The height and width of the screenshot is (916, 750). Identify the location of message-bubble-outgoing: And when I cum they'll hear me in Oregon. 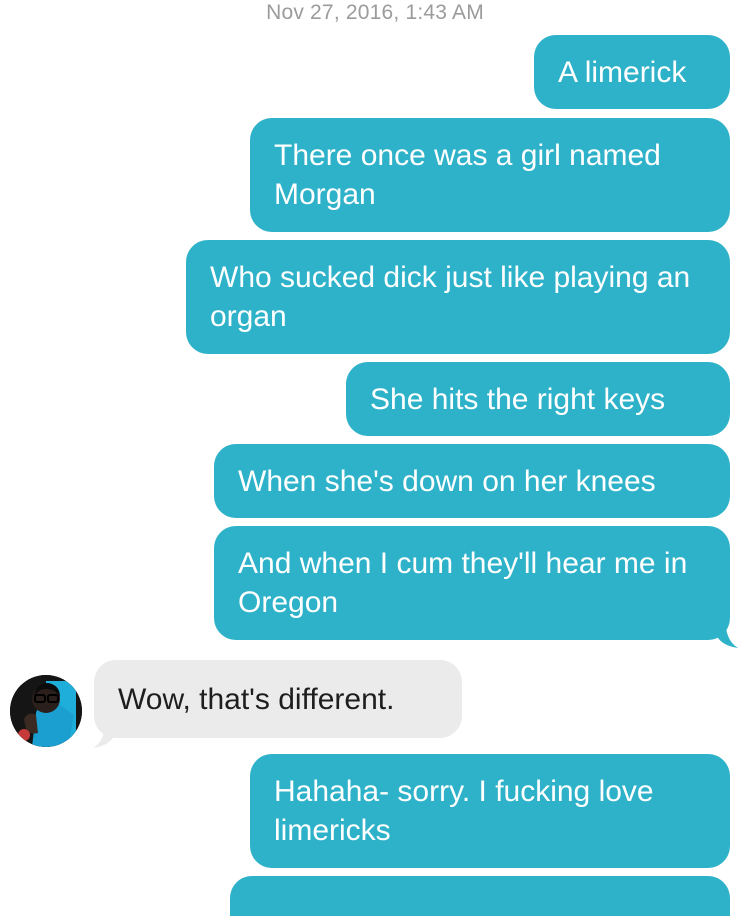
(472, 583).